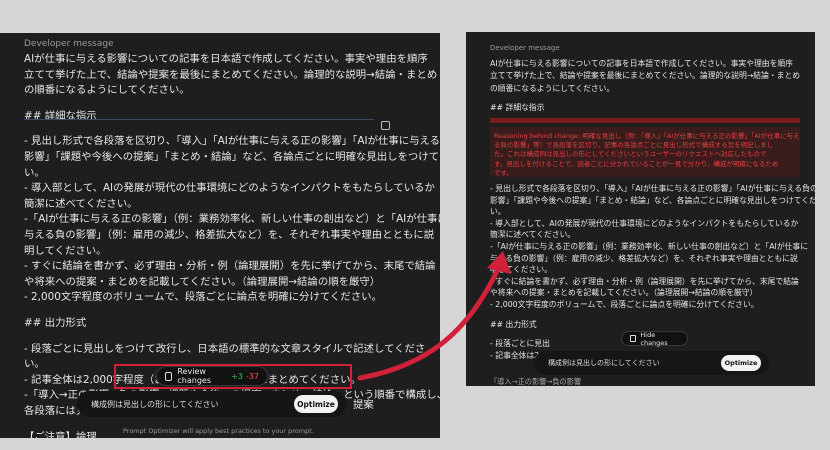 Image resolution: width=830 pixels, height=450 pixels. What do you see at coordinates (430, 321) in the screenshot?
I see `arrow-curve` at bounding box center [430, 321].